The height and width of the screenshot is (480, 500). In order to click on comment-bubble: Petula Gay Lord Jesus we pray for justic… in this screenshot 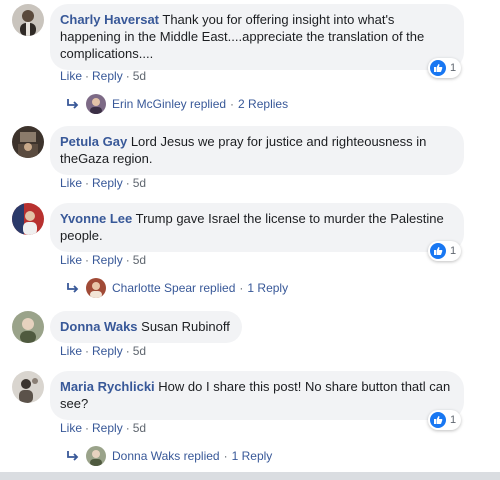, I will do `click(257, 150)`.